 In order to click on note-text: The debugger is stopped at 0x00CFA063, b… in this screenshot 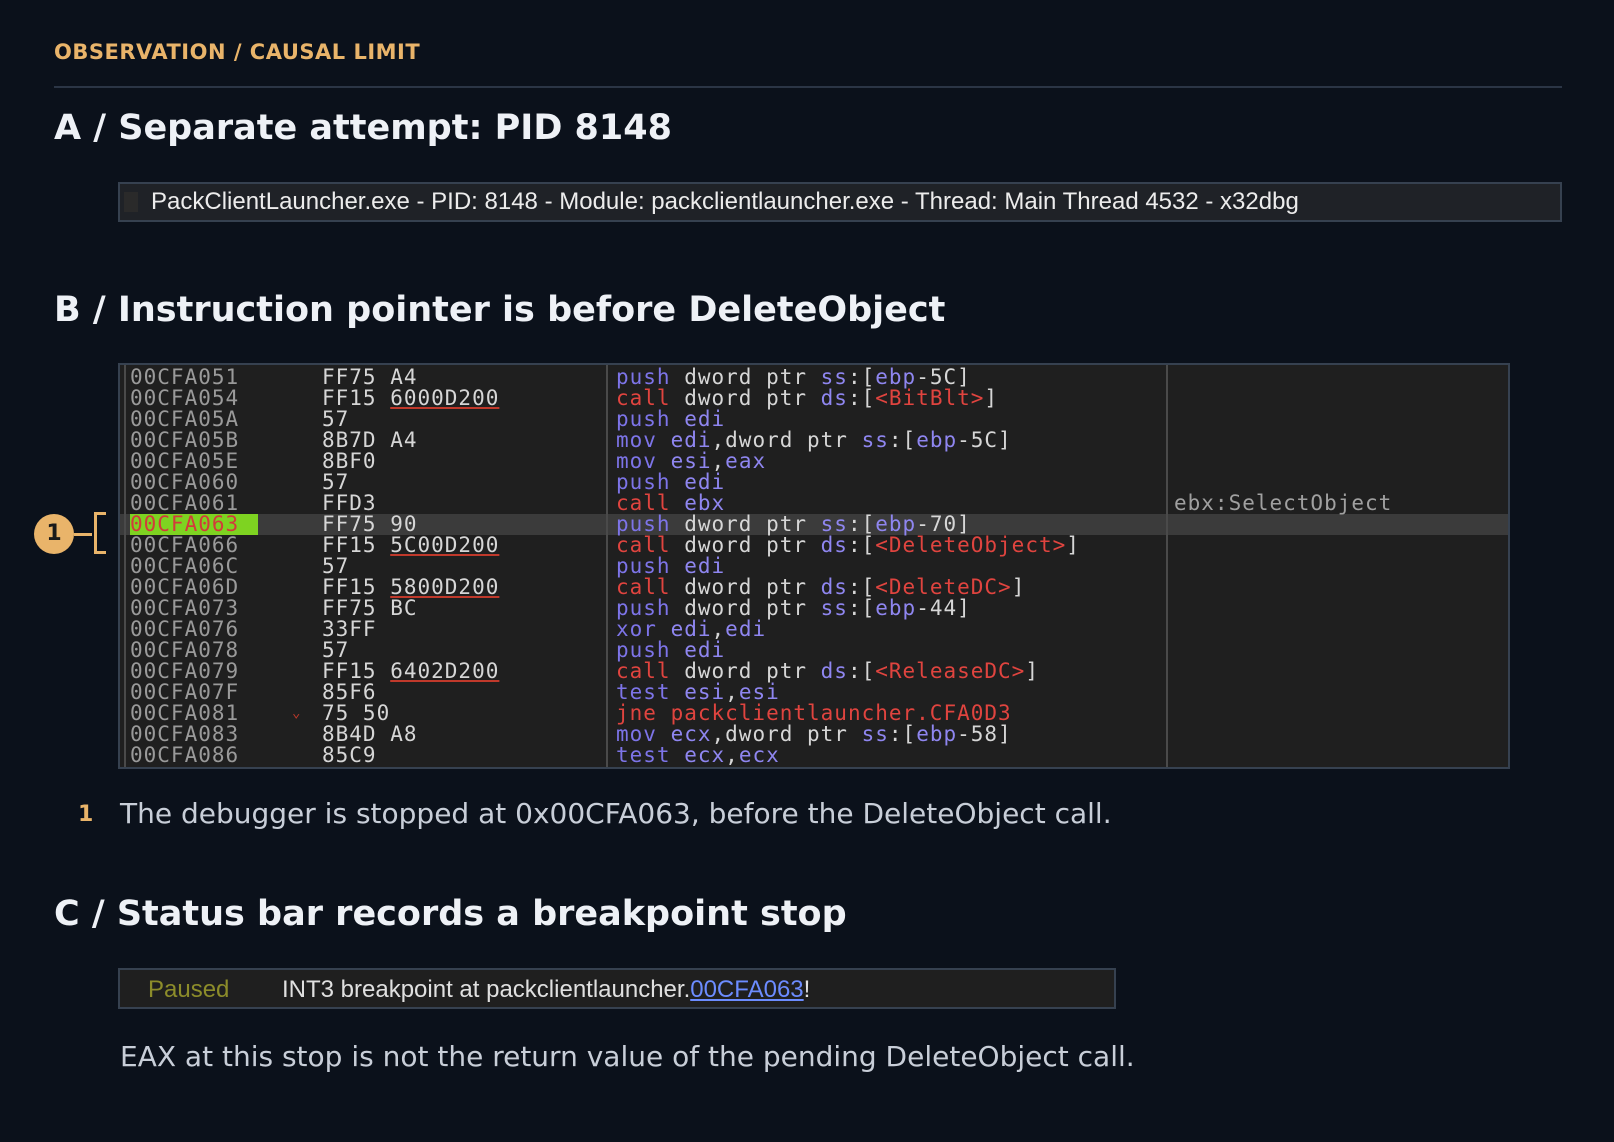, I will do `click(616, 813)`.